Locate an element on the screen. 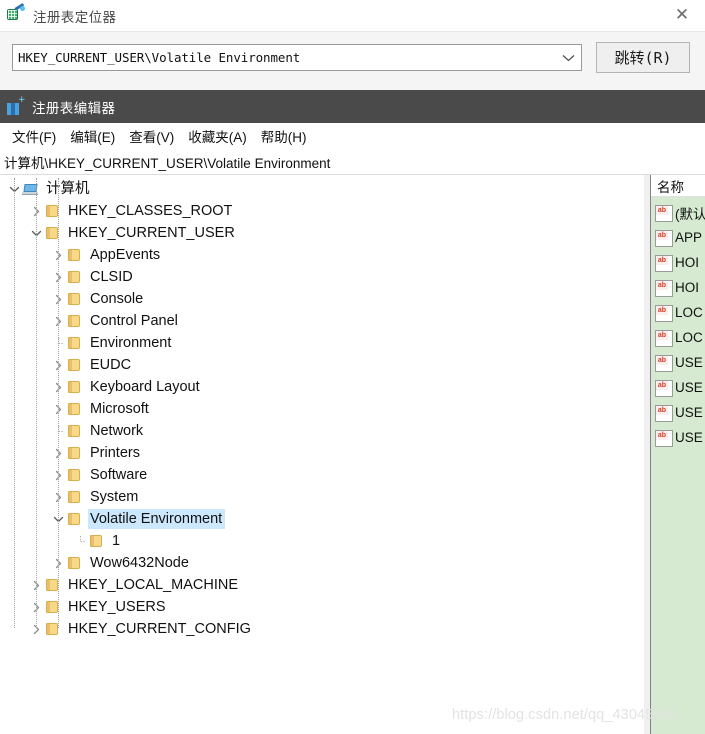  tree-item-wow6432node: Wow6432Node is located at coordinates (321, 563).